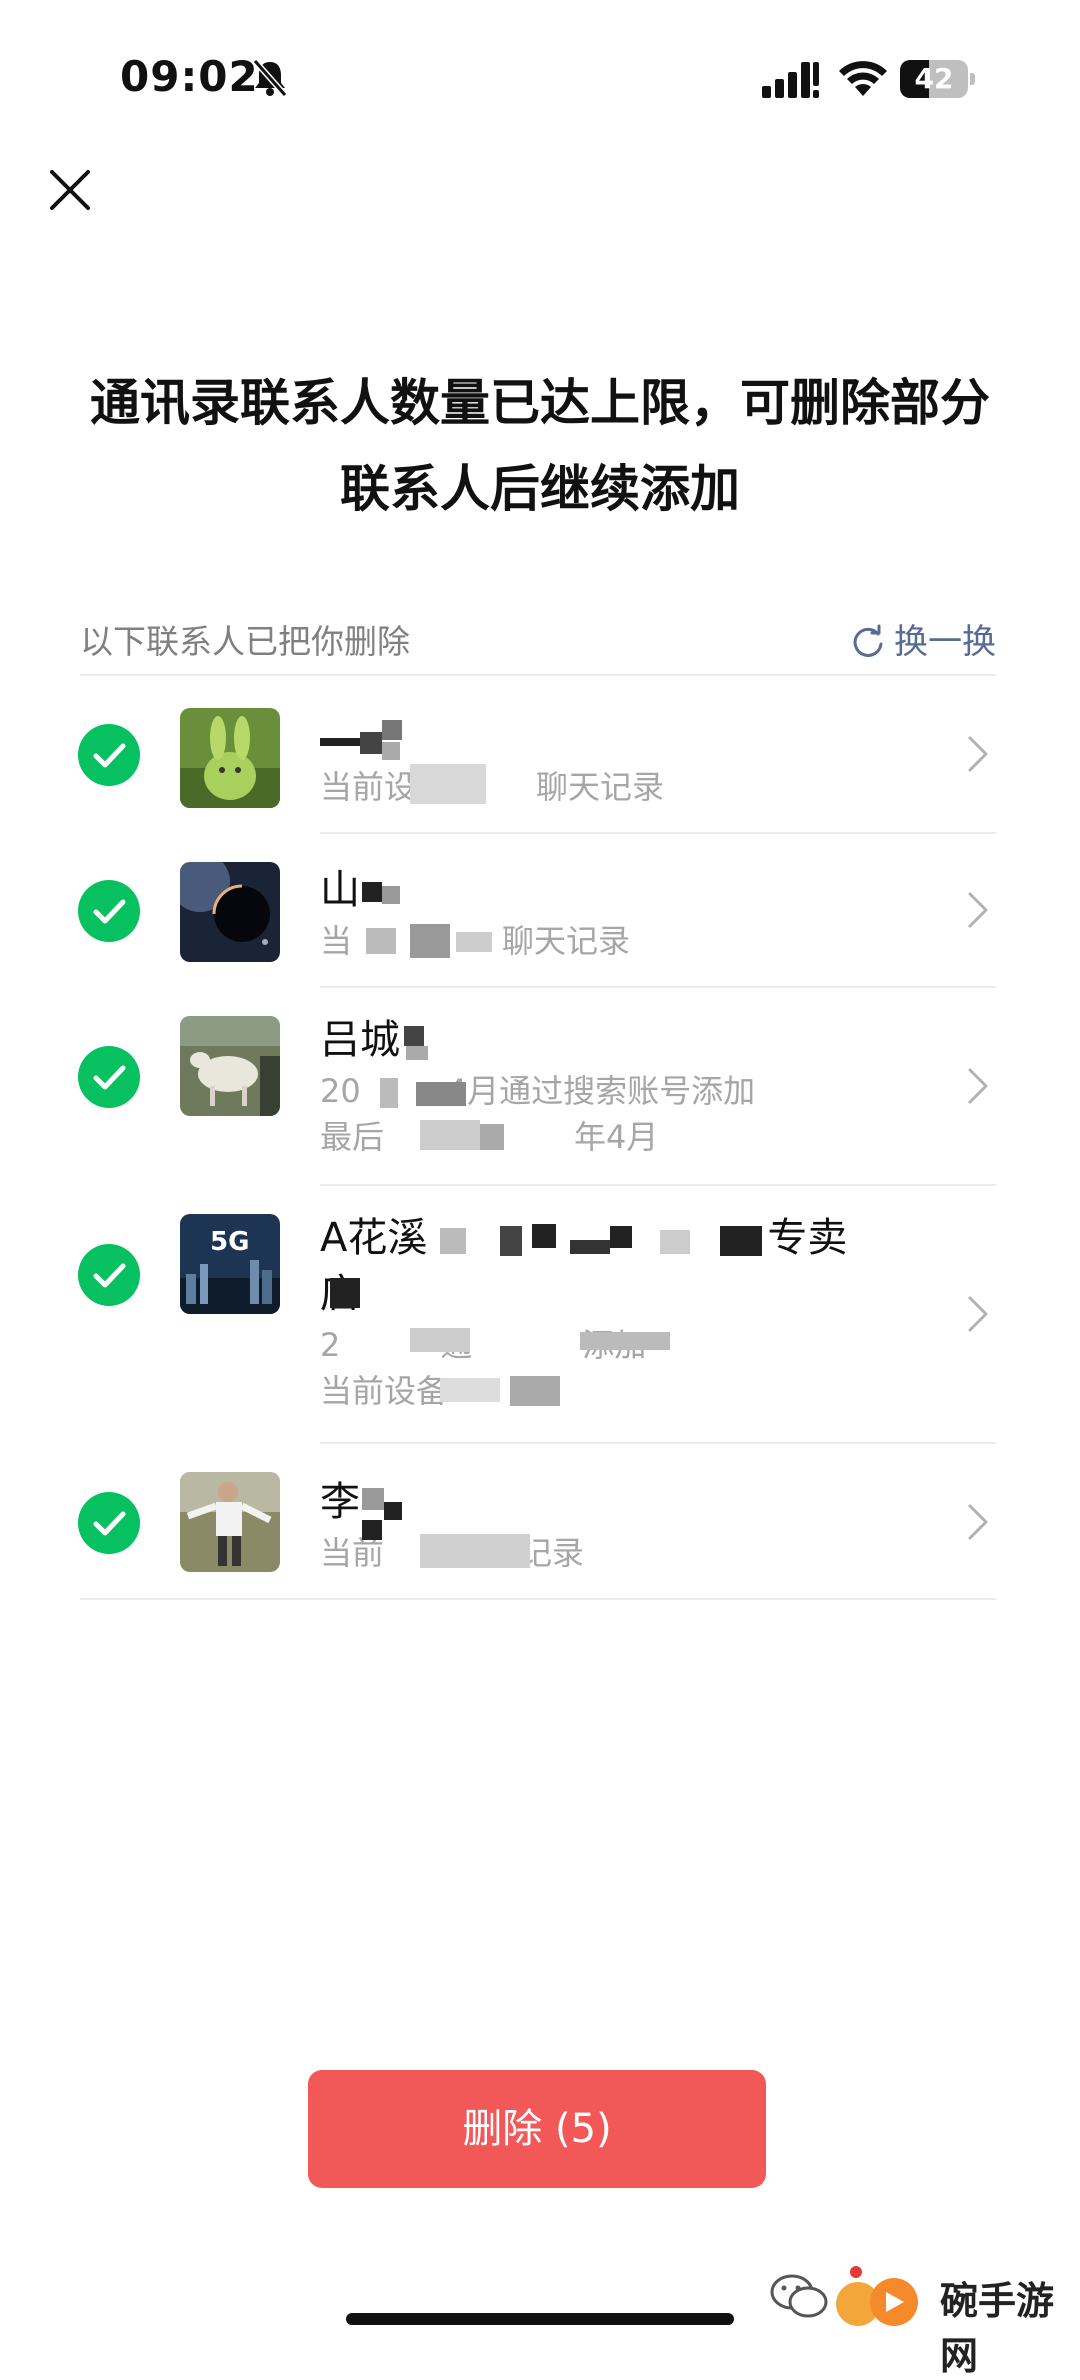 The height and width of the screenshot is (2380, 1080). I want to click on contact-row: 吕城 20 4月通过搜索账号添加 最后 年4月, so click(540, 1087).